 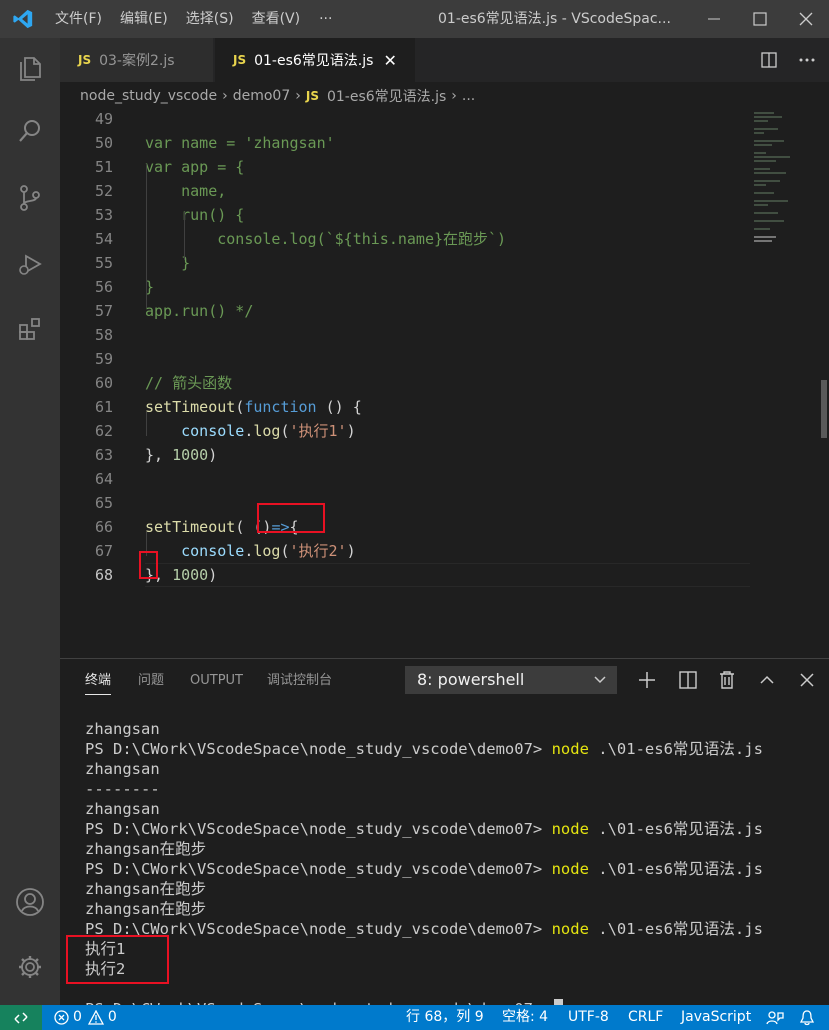 What do you see at coordinates (405, 479) in the screenshot?
I see `code-line: 64` at bounding box center [405, 479].